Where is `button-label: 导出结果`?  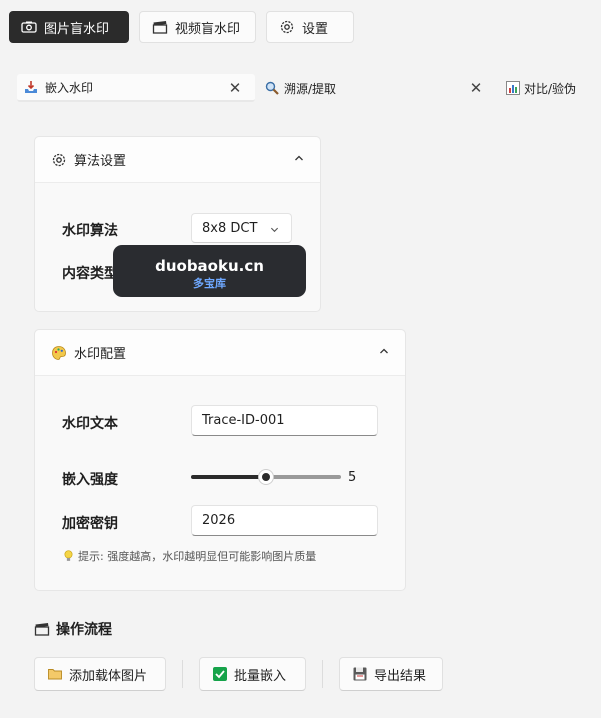 button-label: 导出结果 is located at coordinates (400, 676).